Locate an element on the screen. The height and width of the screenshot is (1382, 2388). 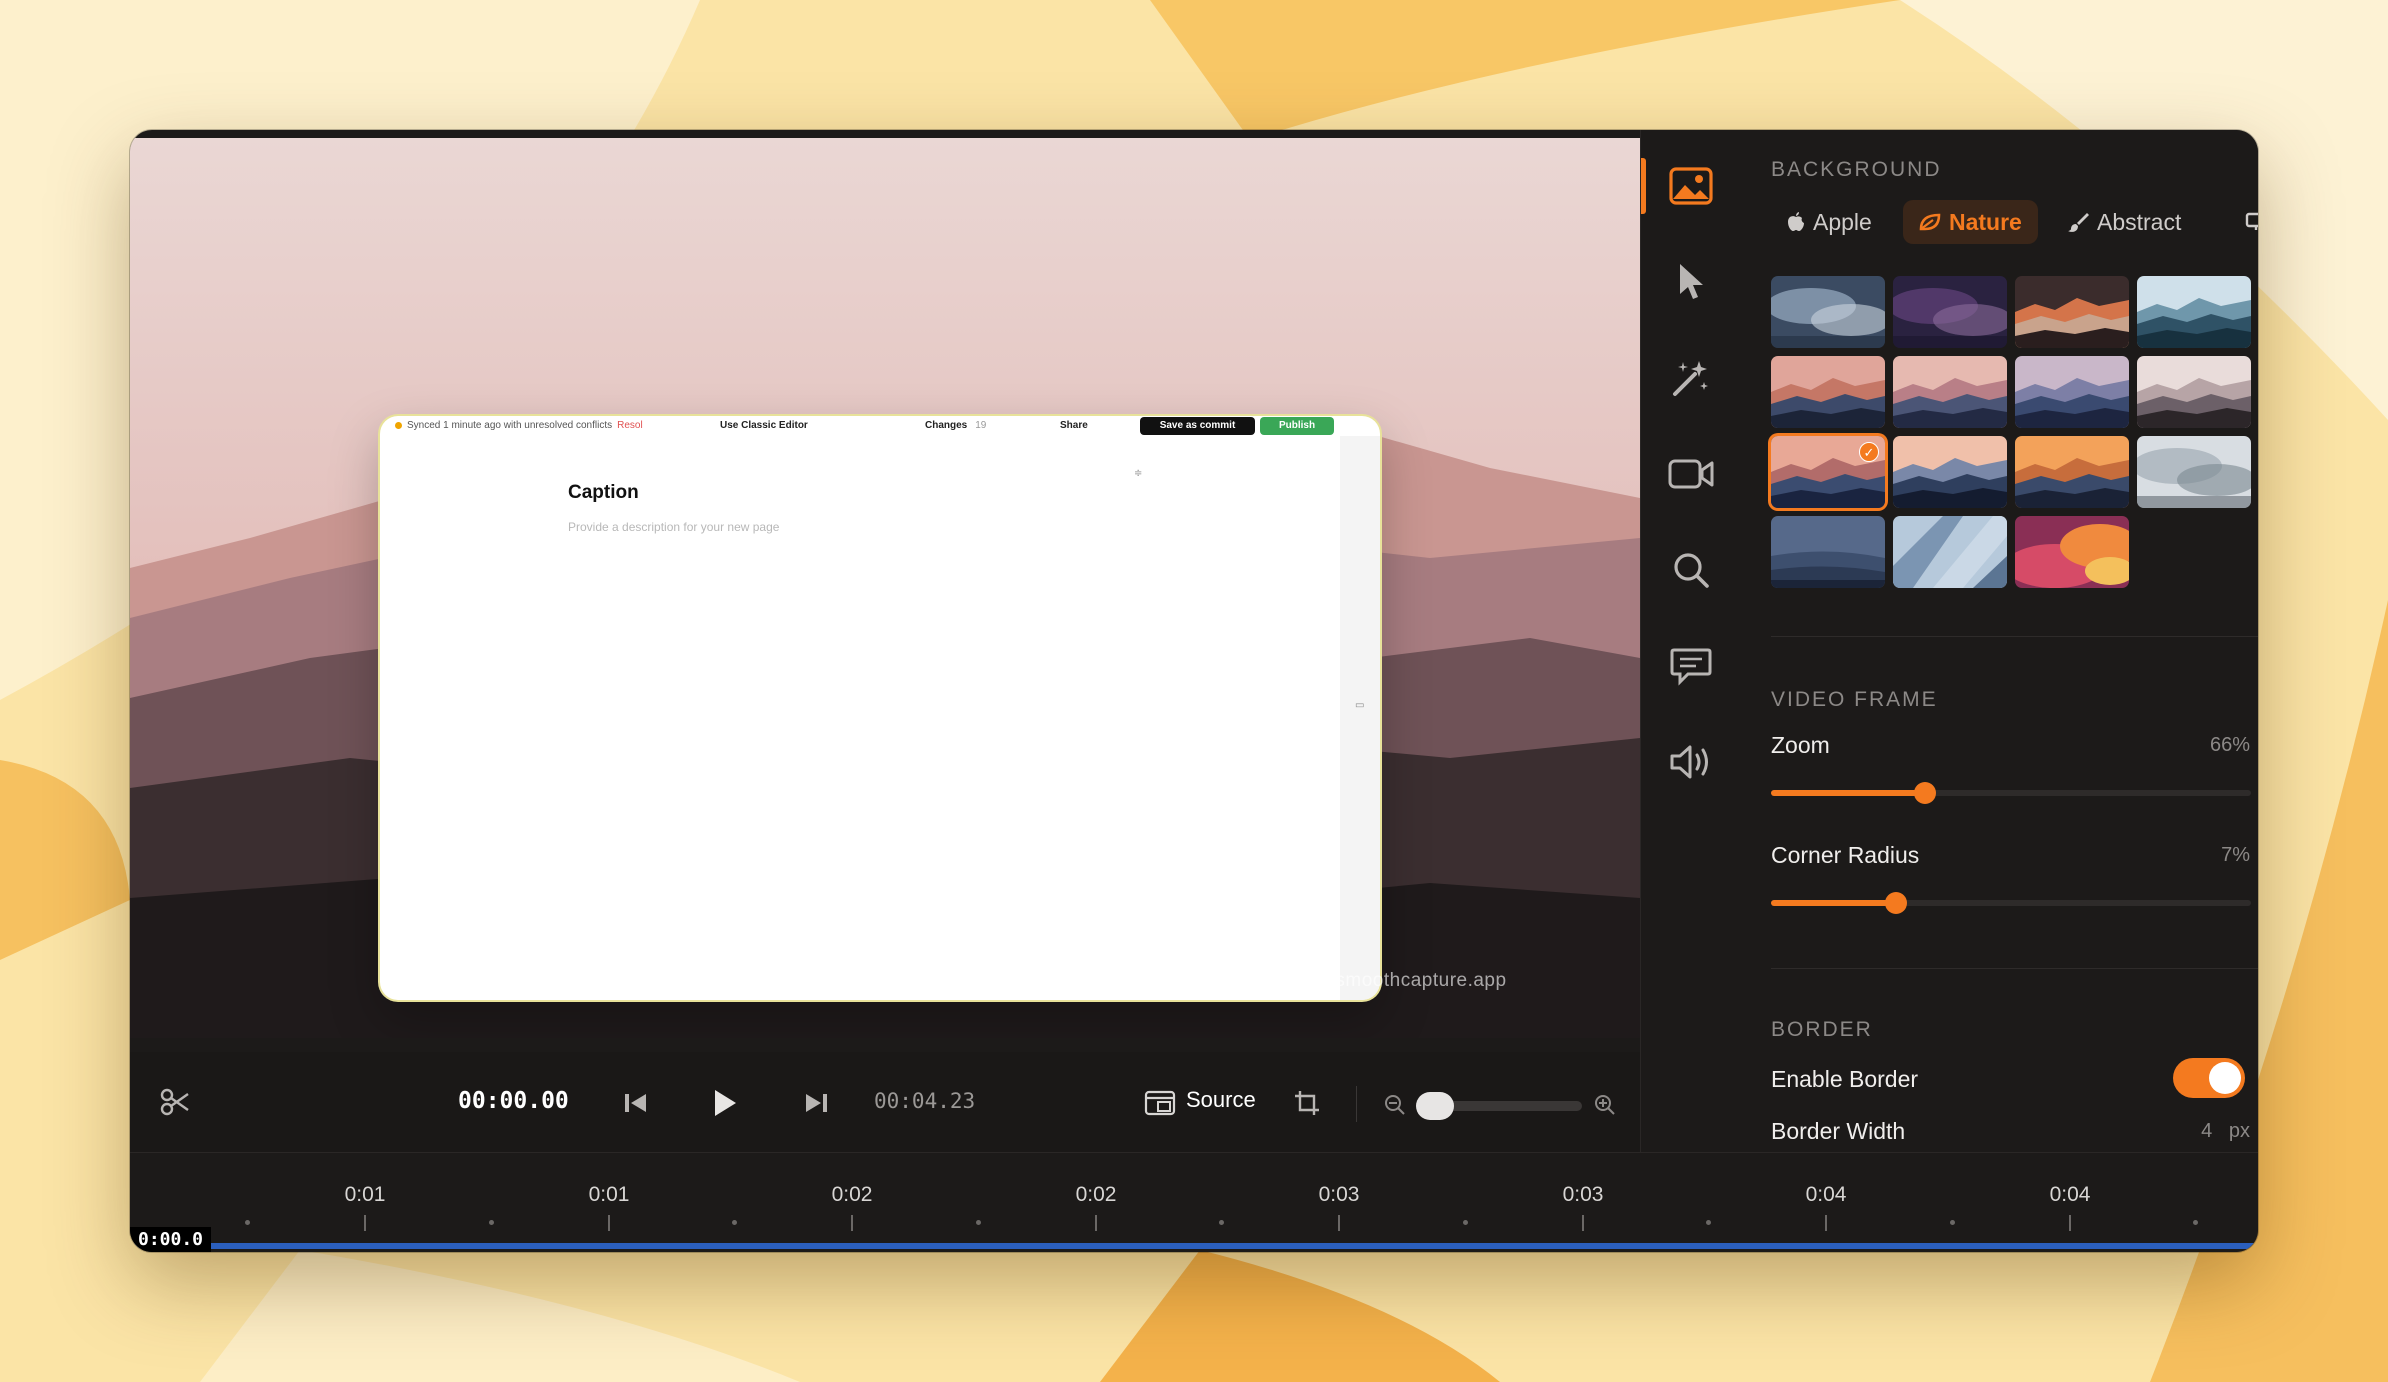
timeline-zoom-knob is located at coordinates (1435, 1106).